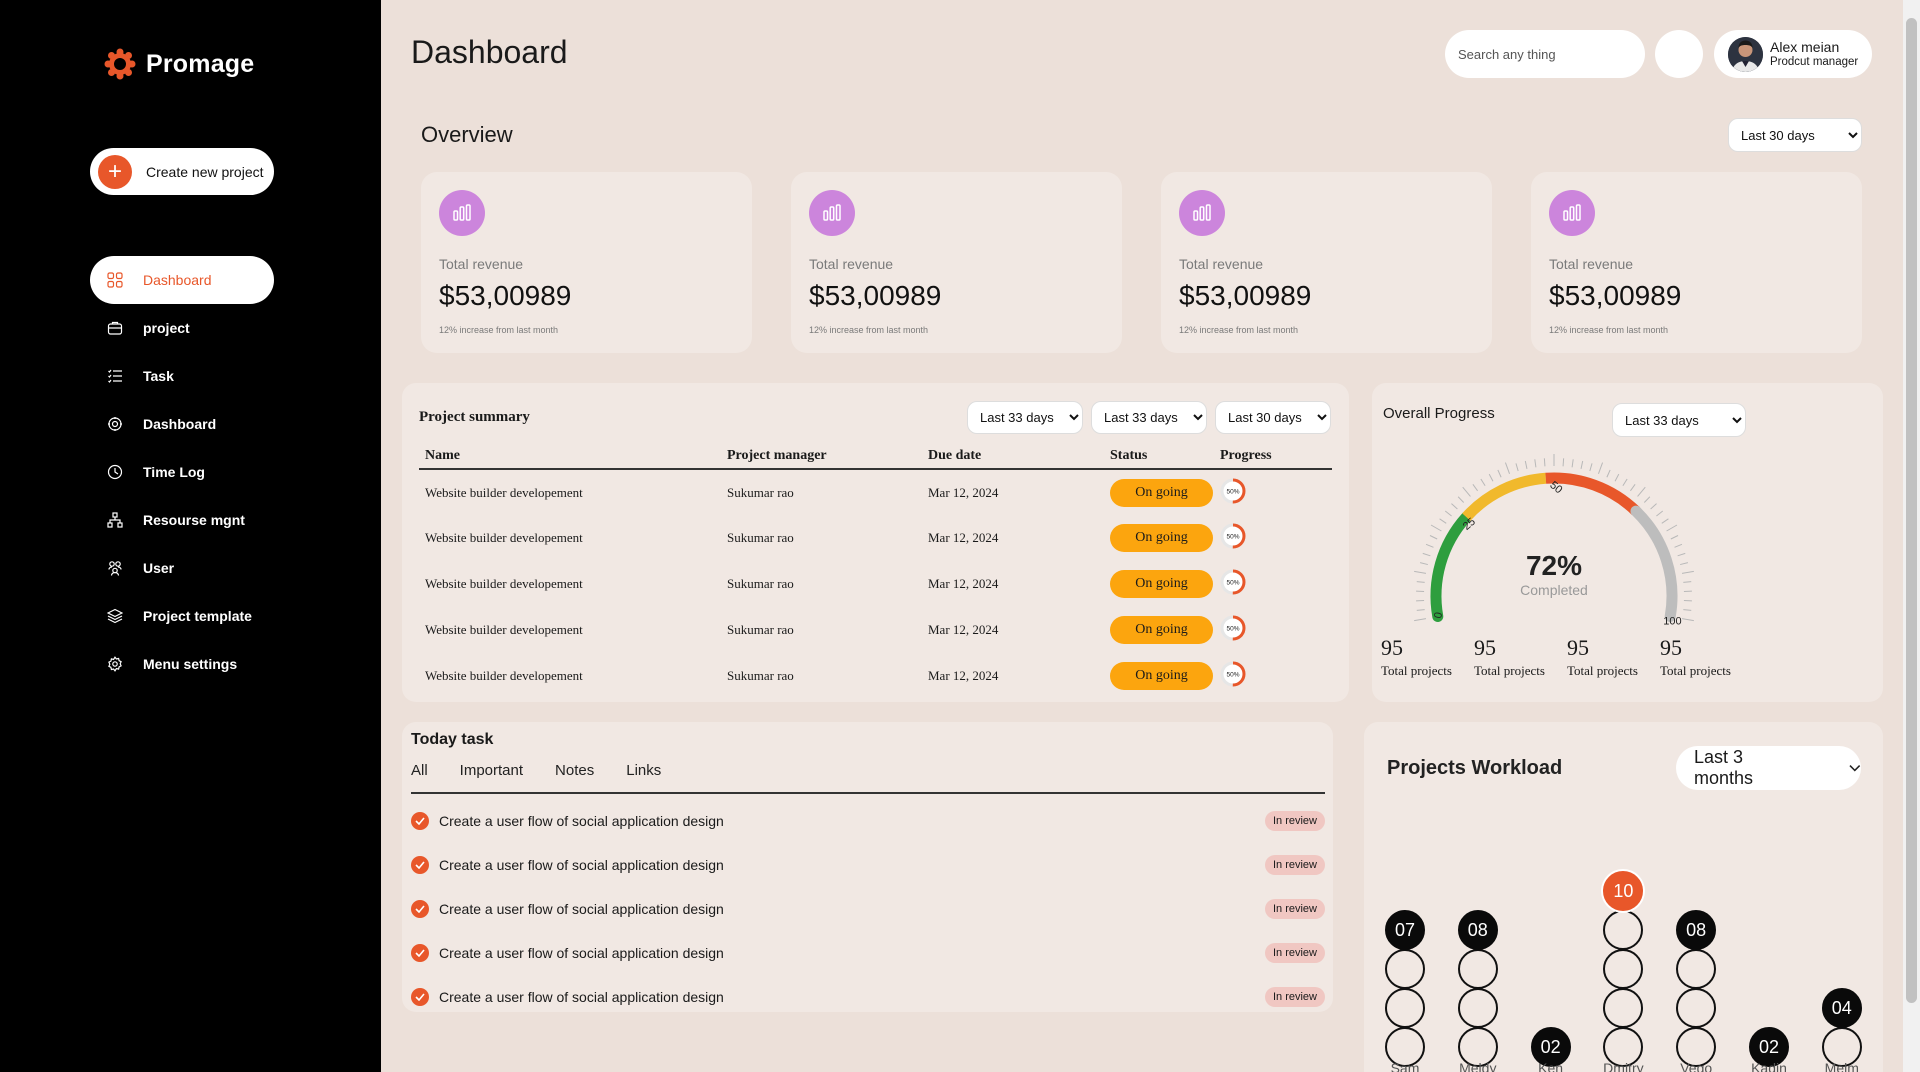  I want to click on search-input, so click(1545, 54).